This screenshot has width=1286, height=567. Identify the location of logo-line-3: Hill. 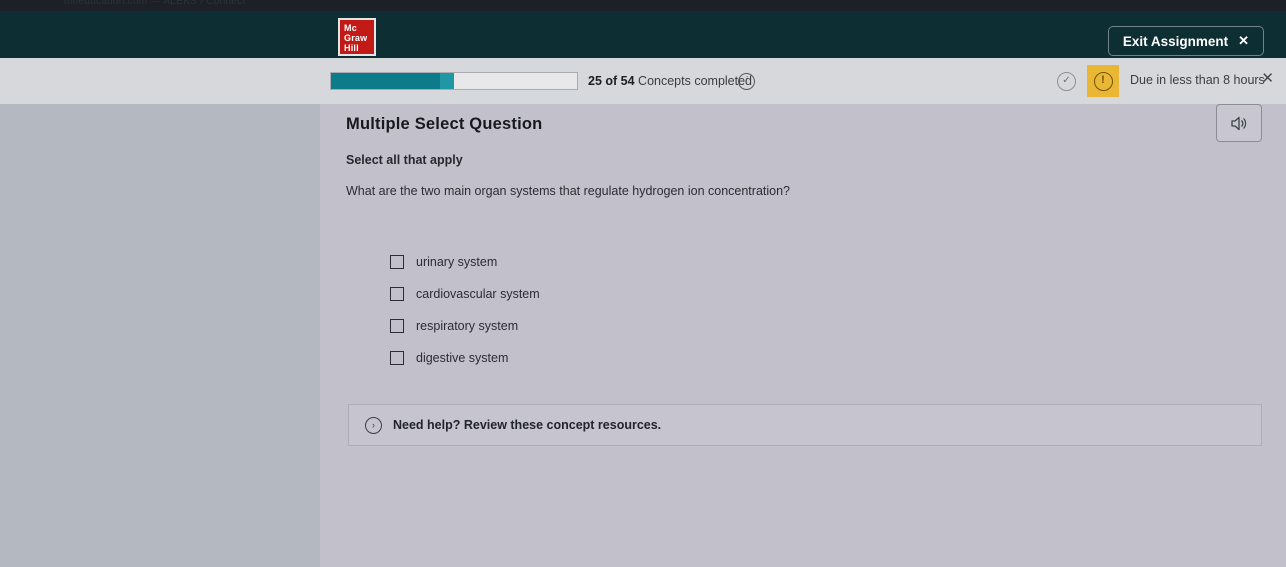
(351, 48).